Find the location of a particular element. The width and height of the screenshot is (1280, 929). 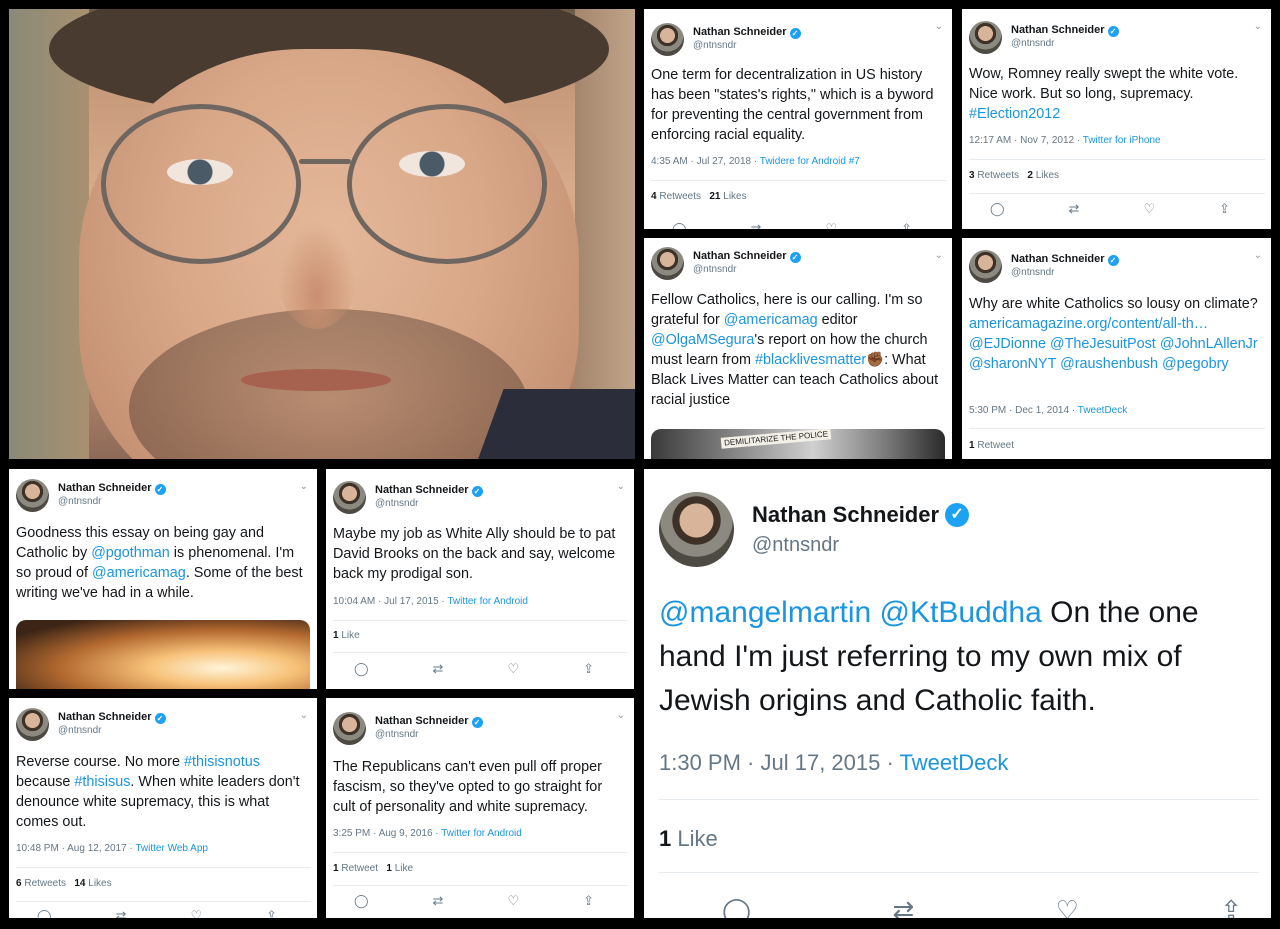

mention-link: @raushenbush is located at coordinates (1109, 364).